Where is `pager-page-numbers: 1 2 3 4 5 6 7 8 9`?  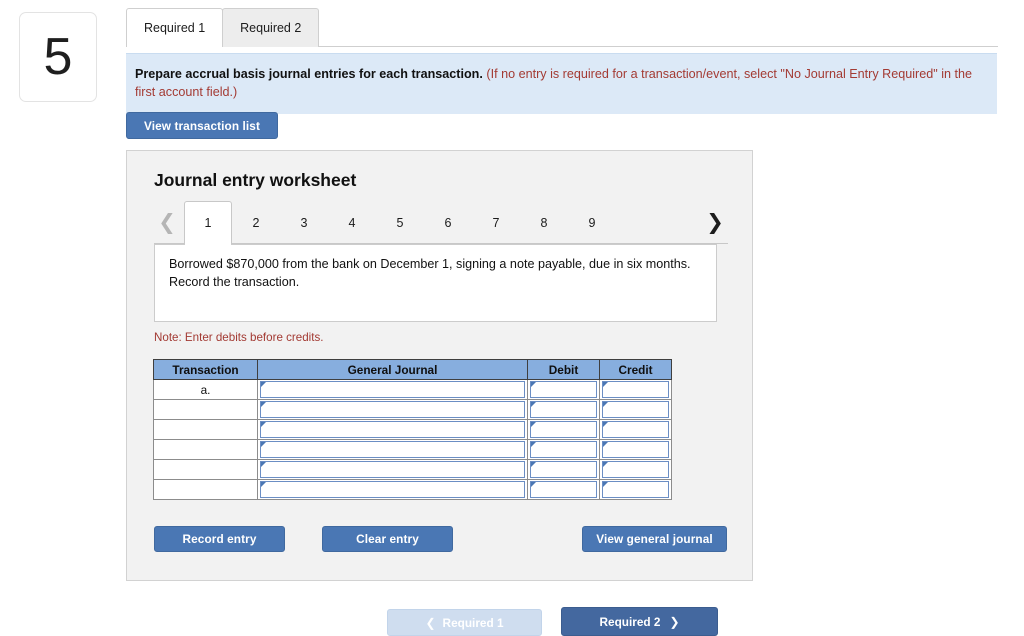 pager-page-numbers: 1 2 3 4 5 6 7 8 9 is located at coordinates (400, 223).